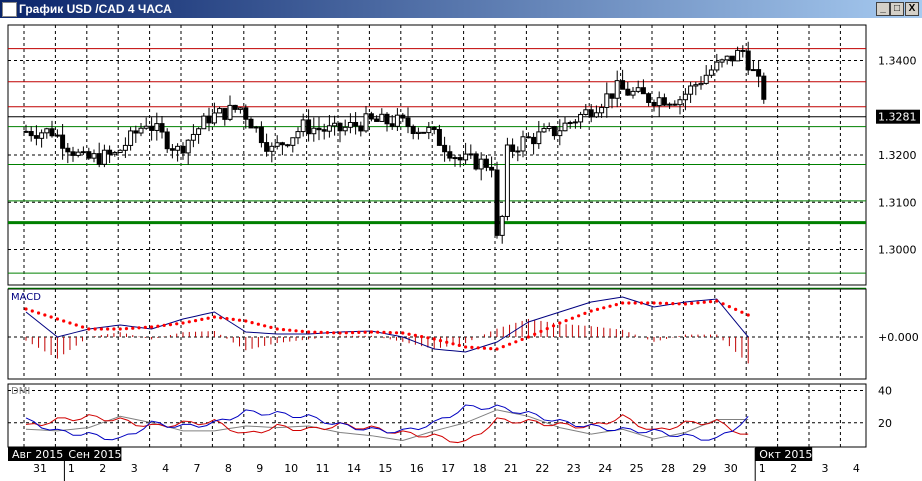 Image resolution: width=922 pixels, height=481 pixels. What do you see at coordinates (165, 468) in the screenshot?
I see `date-tick-label: 4` at bounding box center [165, 468].